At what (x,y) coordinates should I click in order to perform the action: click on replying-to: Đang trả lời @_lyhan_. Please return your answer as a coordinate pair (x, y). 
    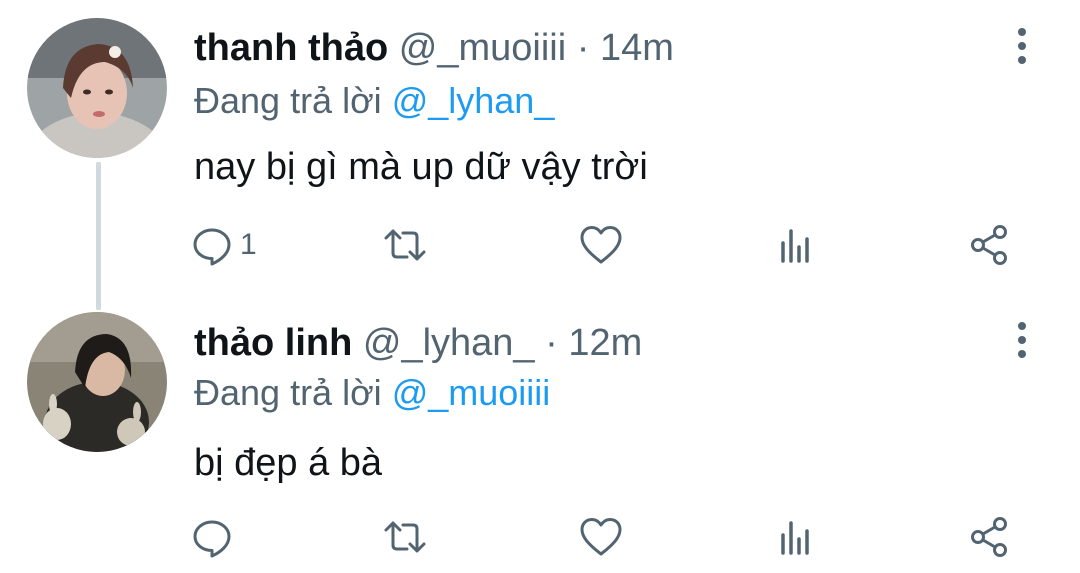
    Looking at the image, I should click on (374, 101).